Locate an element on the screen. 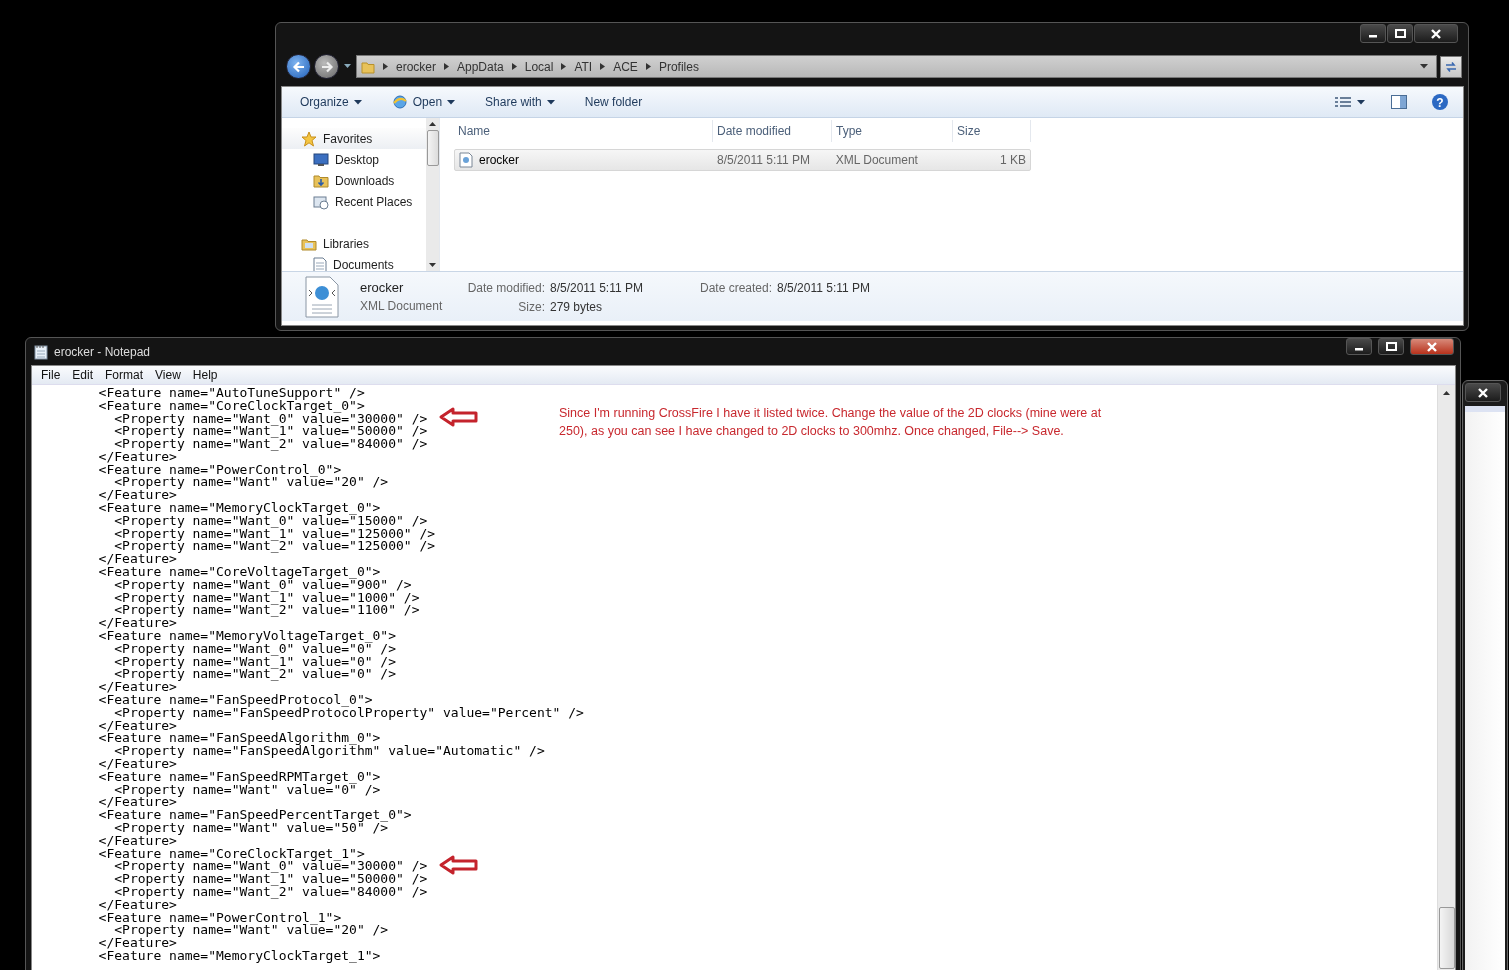 The image size is (1509, 970). breadcrumb-item: erocker is located at coordinates (416, 66).